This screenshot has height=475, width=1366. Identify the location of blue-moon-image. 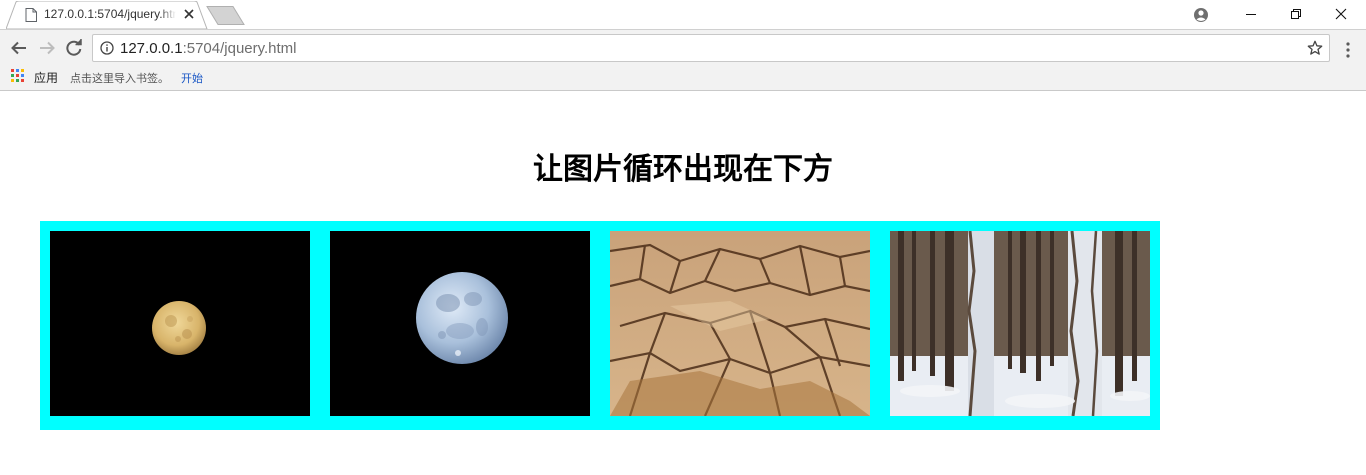
(460, 323).